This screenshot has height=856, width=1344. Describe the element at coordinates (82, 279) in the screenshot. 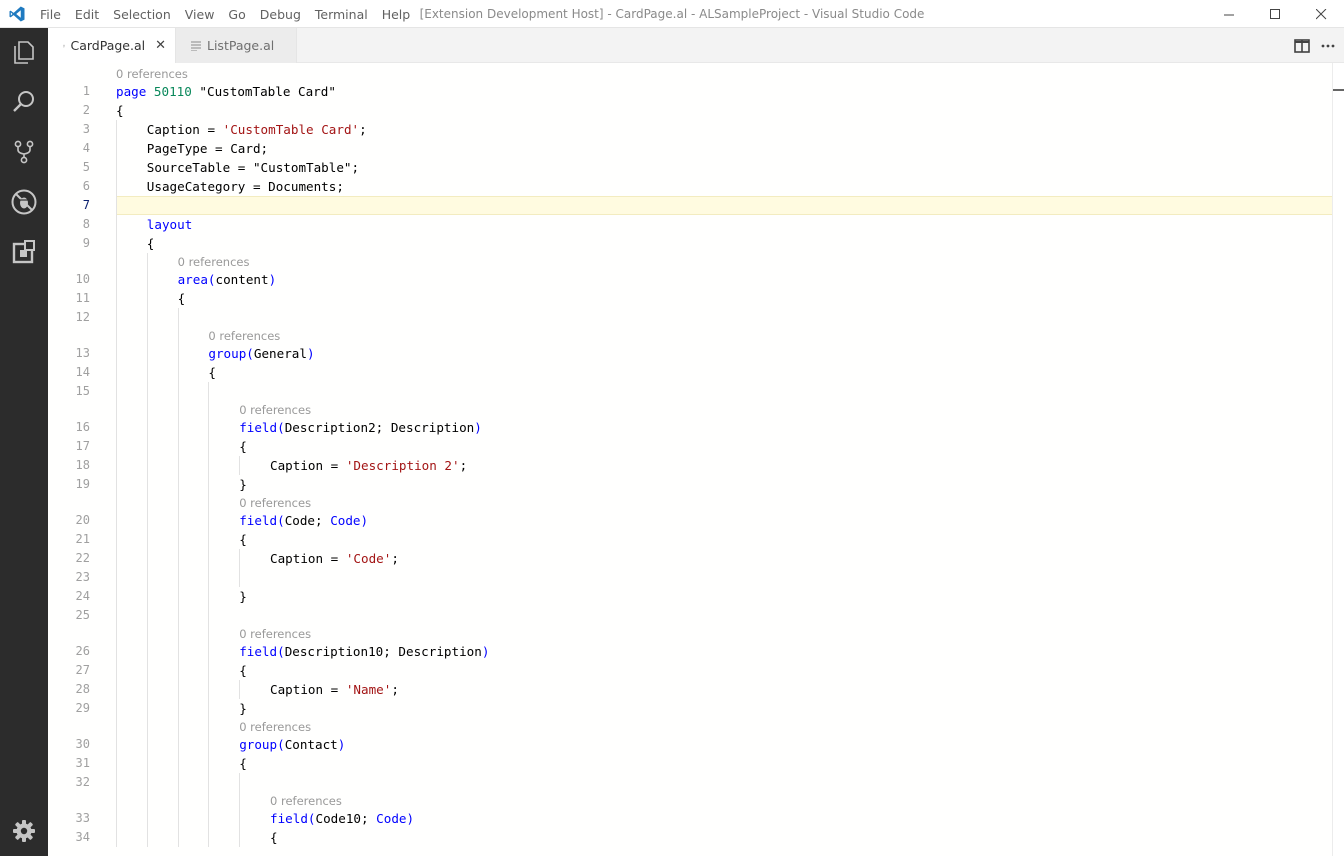

I see `line-number: 10` at that location.